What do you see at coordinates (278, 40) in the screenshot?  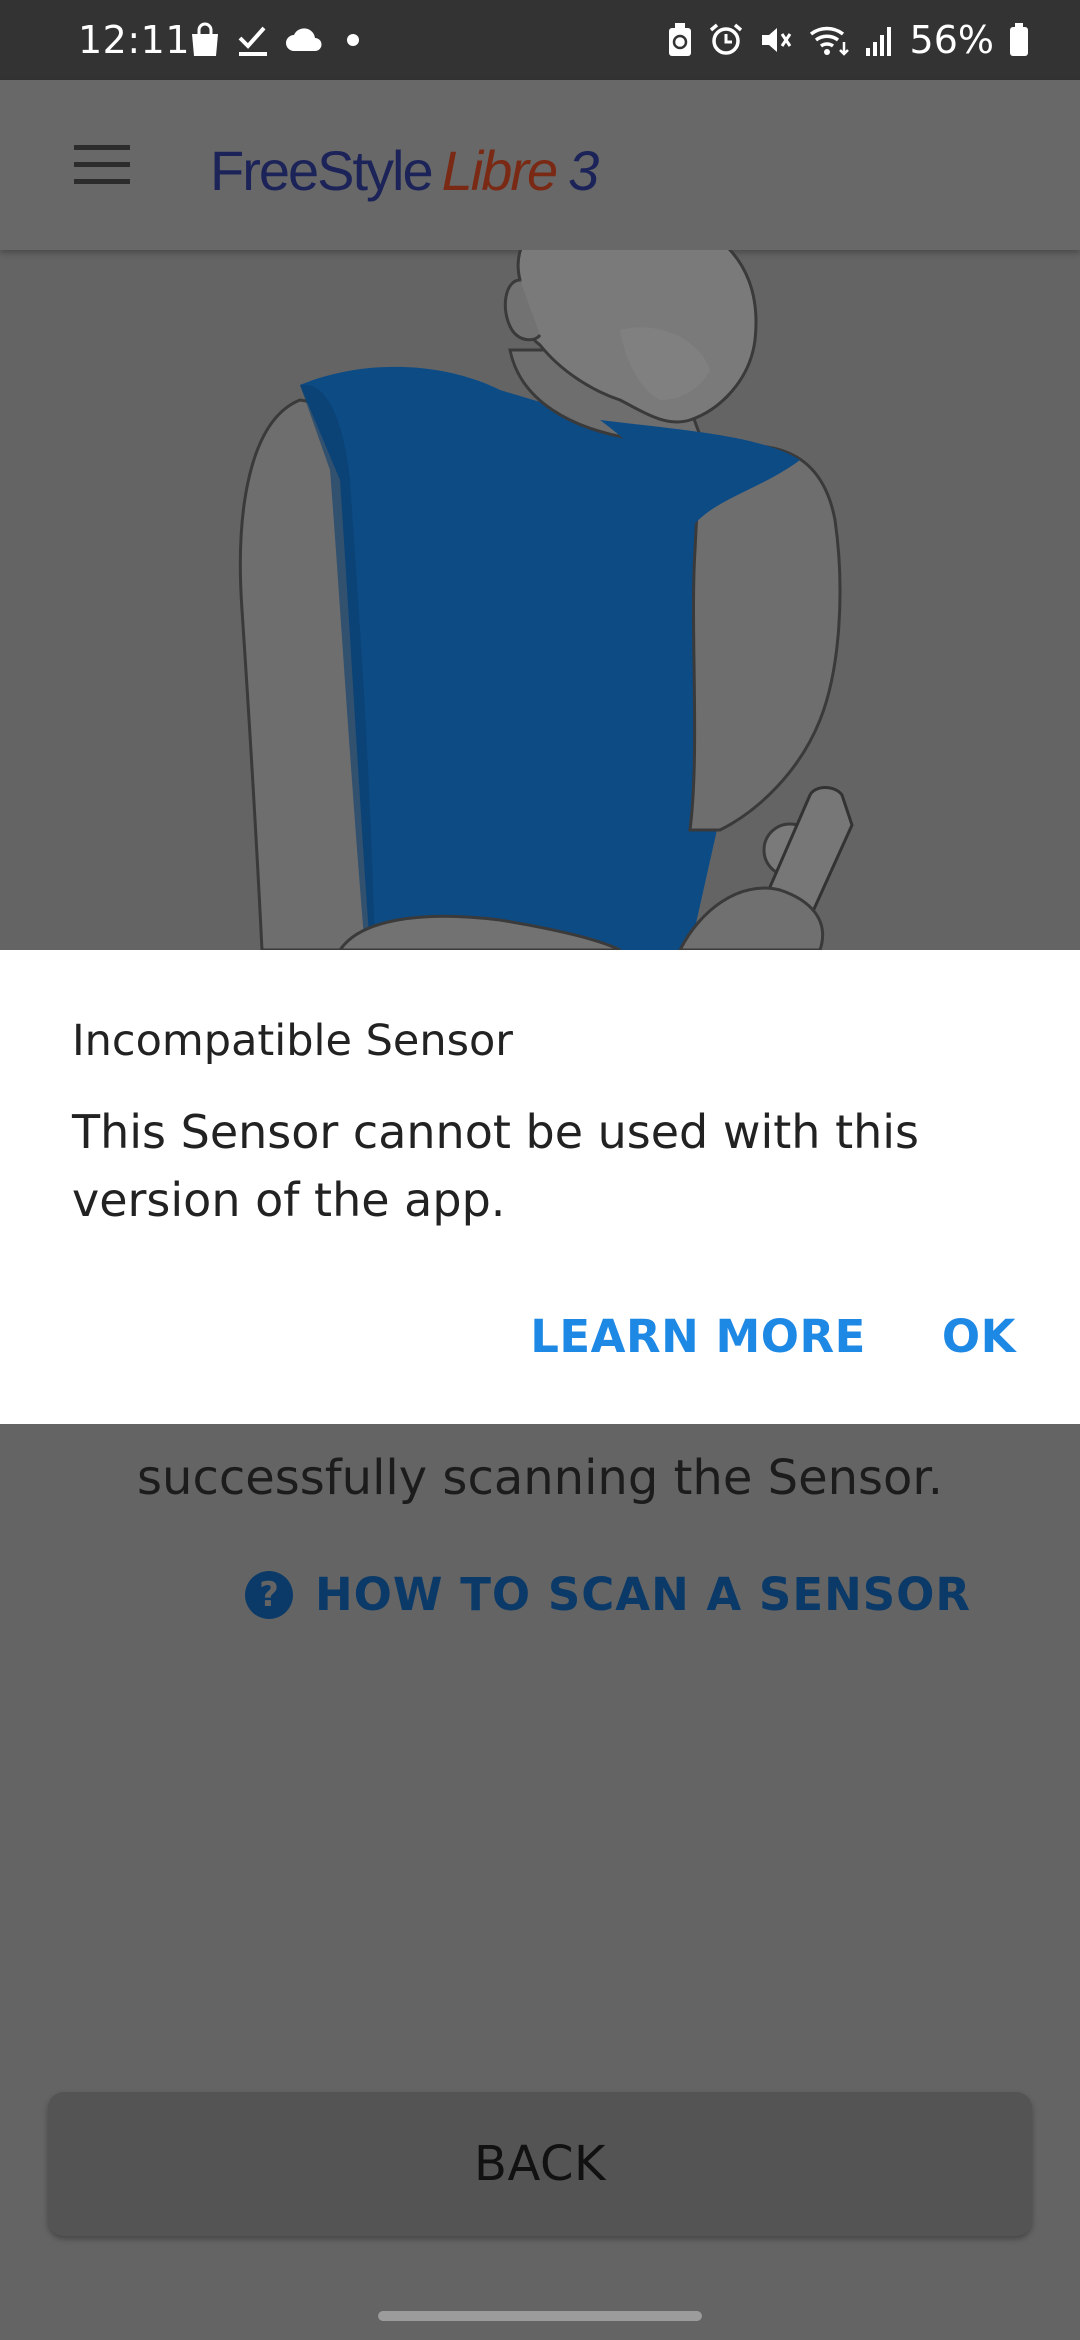 I see `status-left-icons` at bounding box center [278, 40].